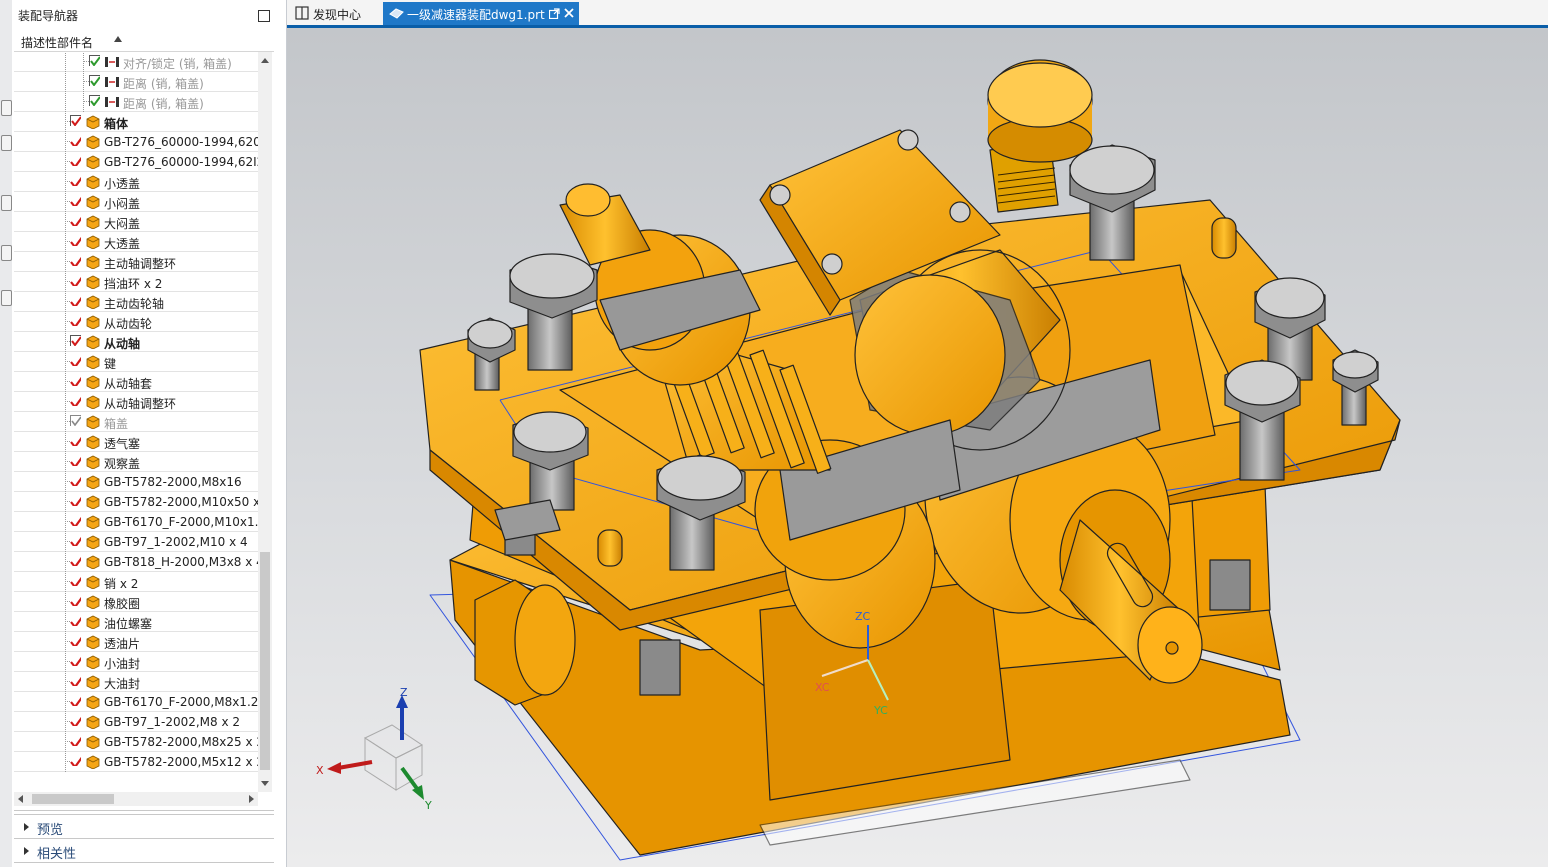  Describe the element at coordinates (136, 541) in the screenshot. I see `tree-node: GB-T97_1-2002,M10 x 4` at that location.